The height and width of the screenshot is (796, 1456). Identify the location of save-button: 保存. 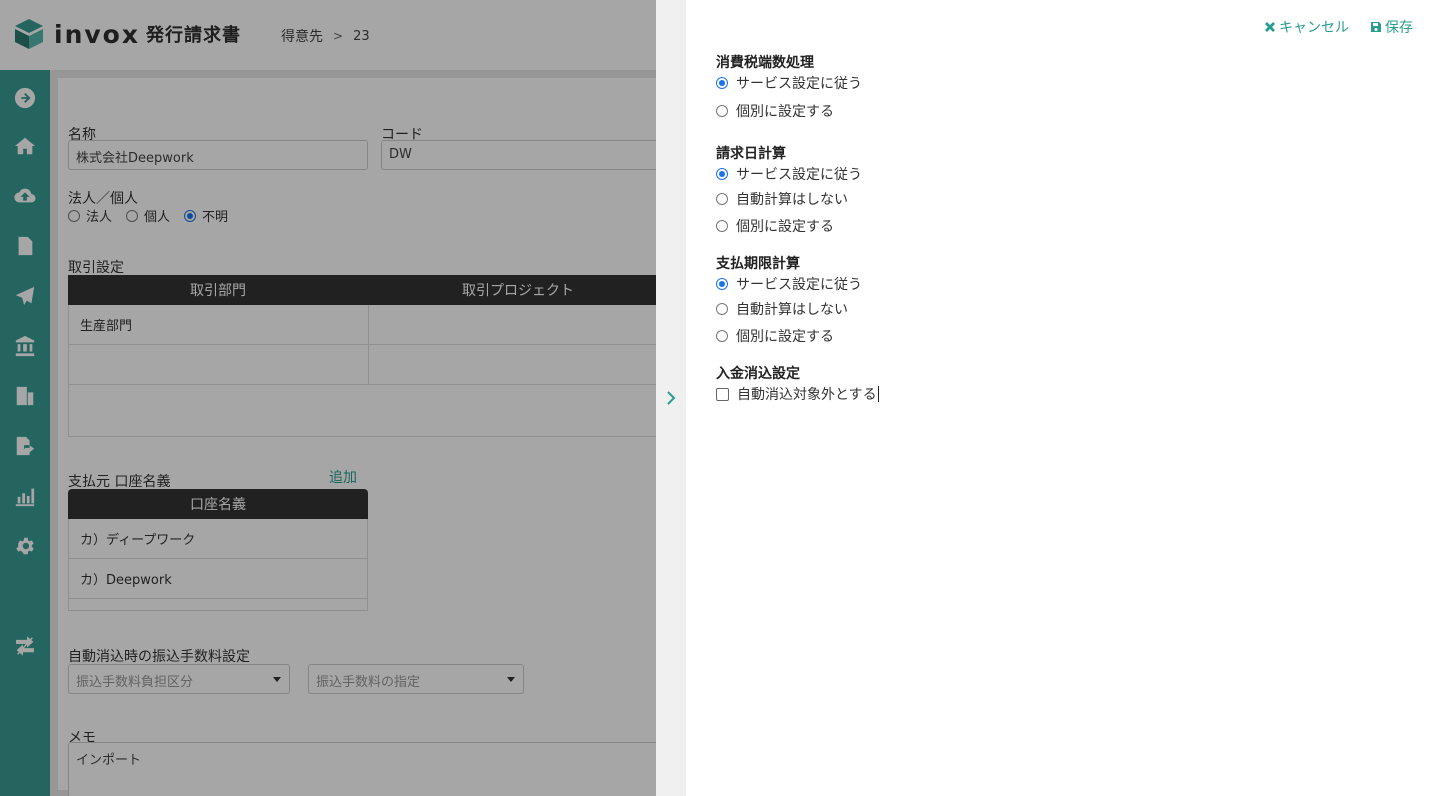
(1391, 27).